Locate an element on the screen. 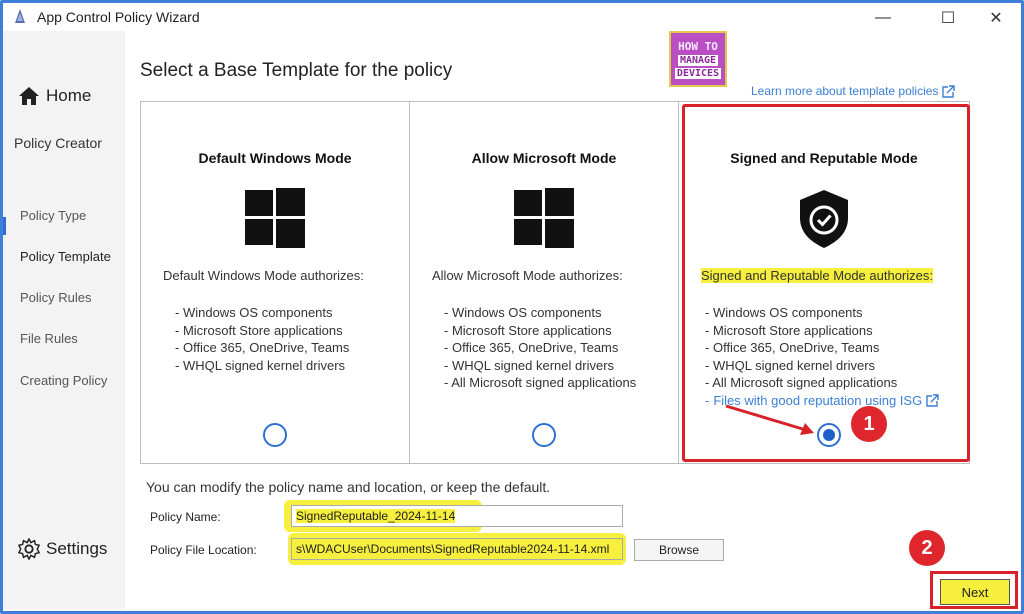  nav-settings-label: Settings is located at coordinates (77, 548).